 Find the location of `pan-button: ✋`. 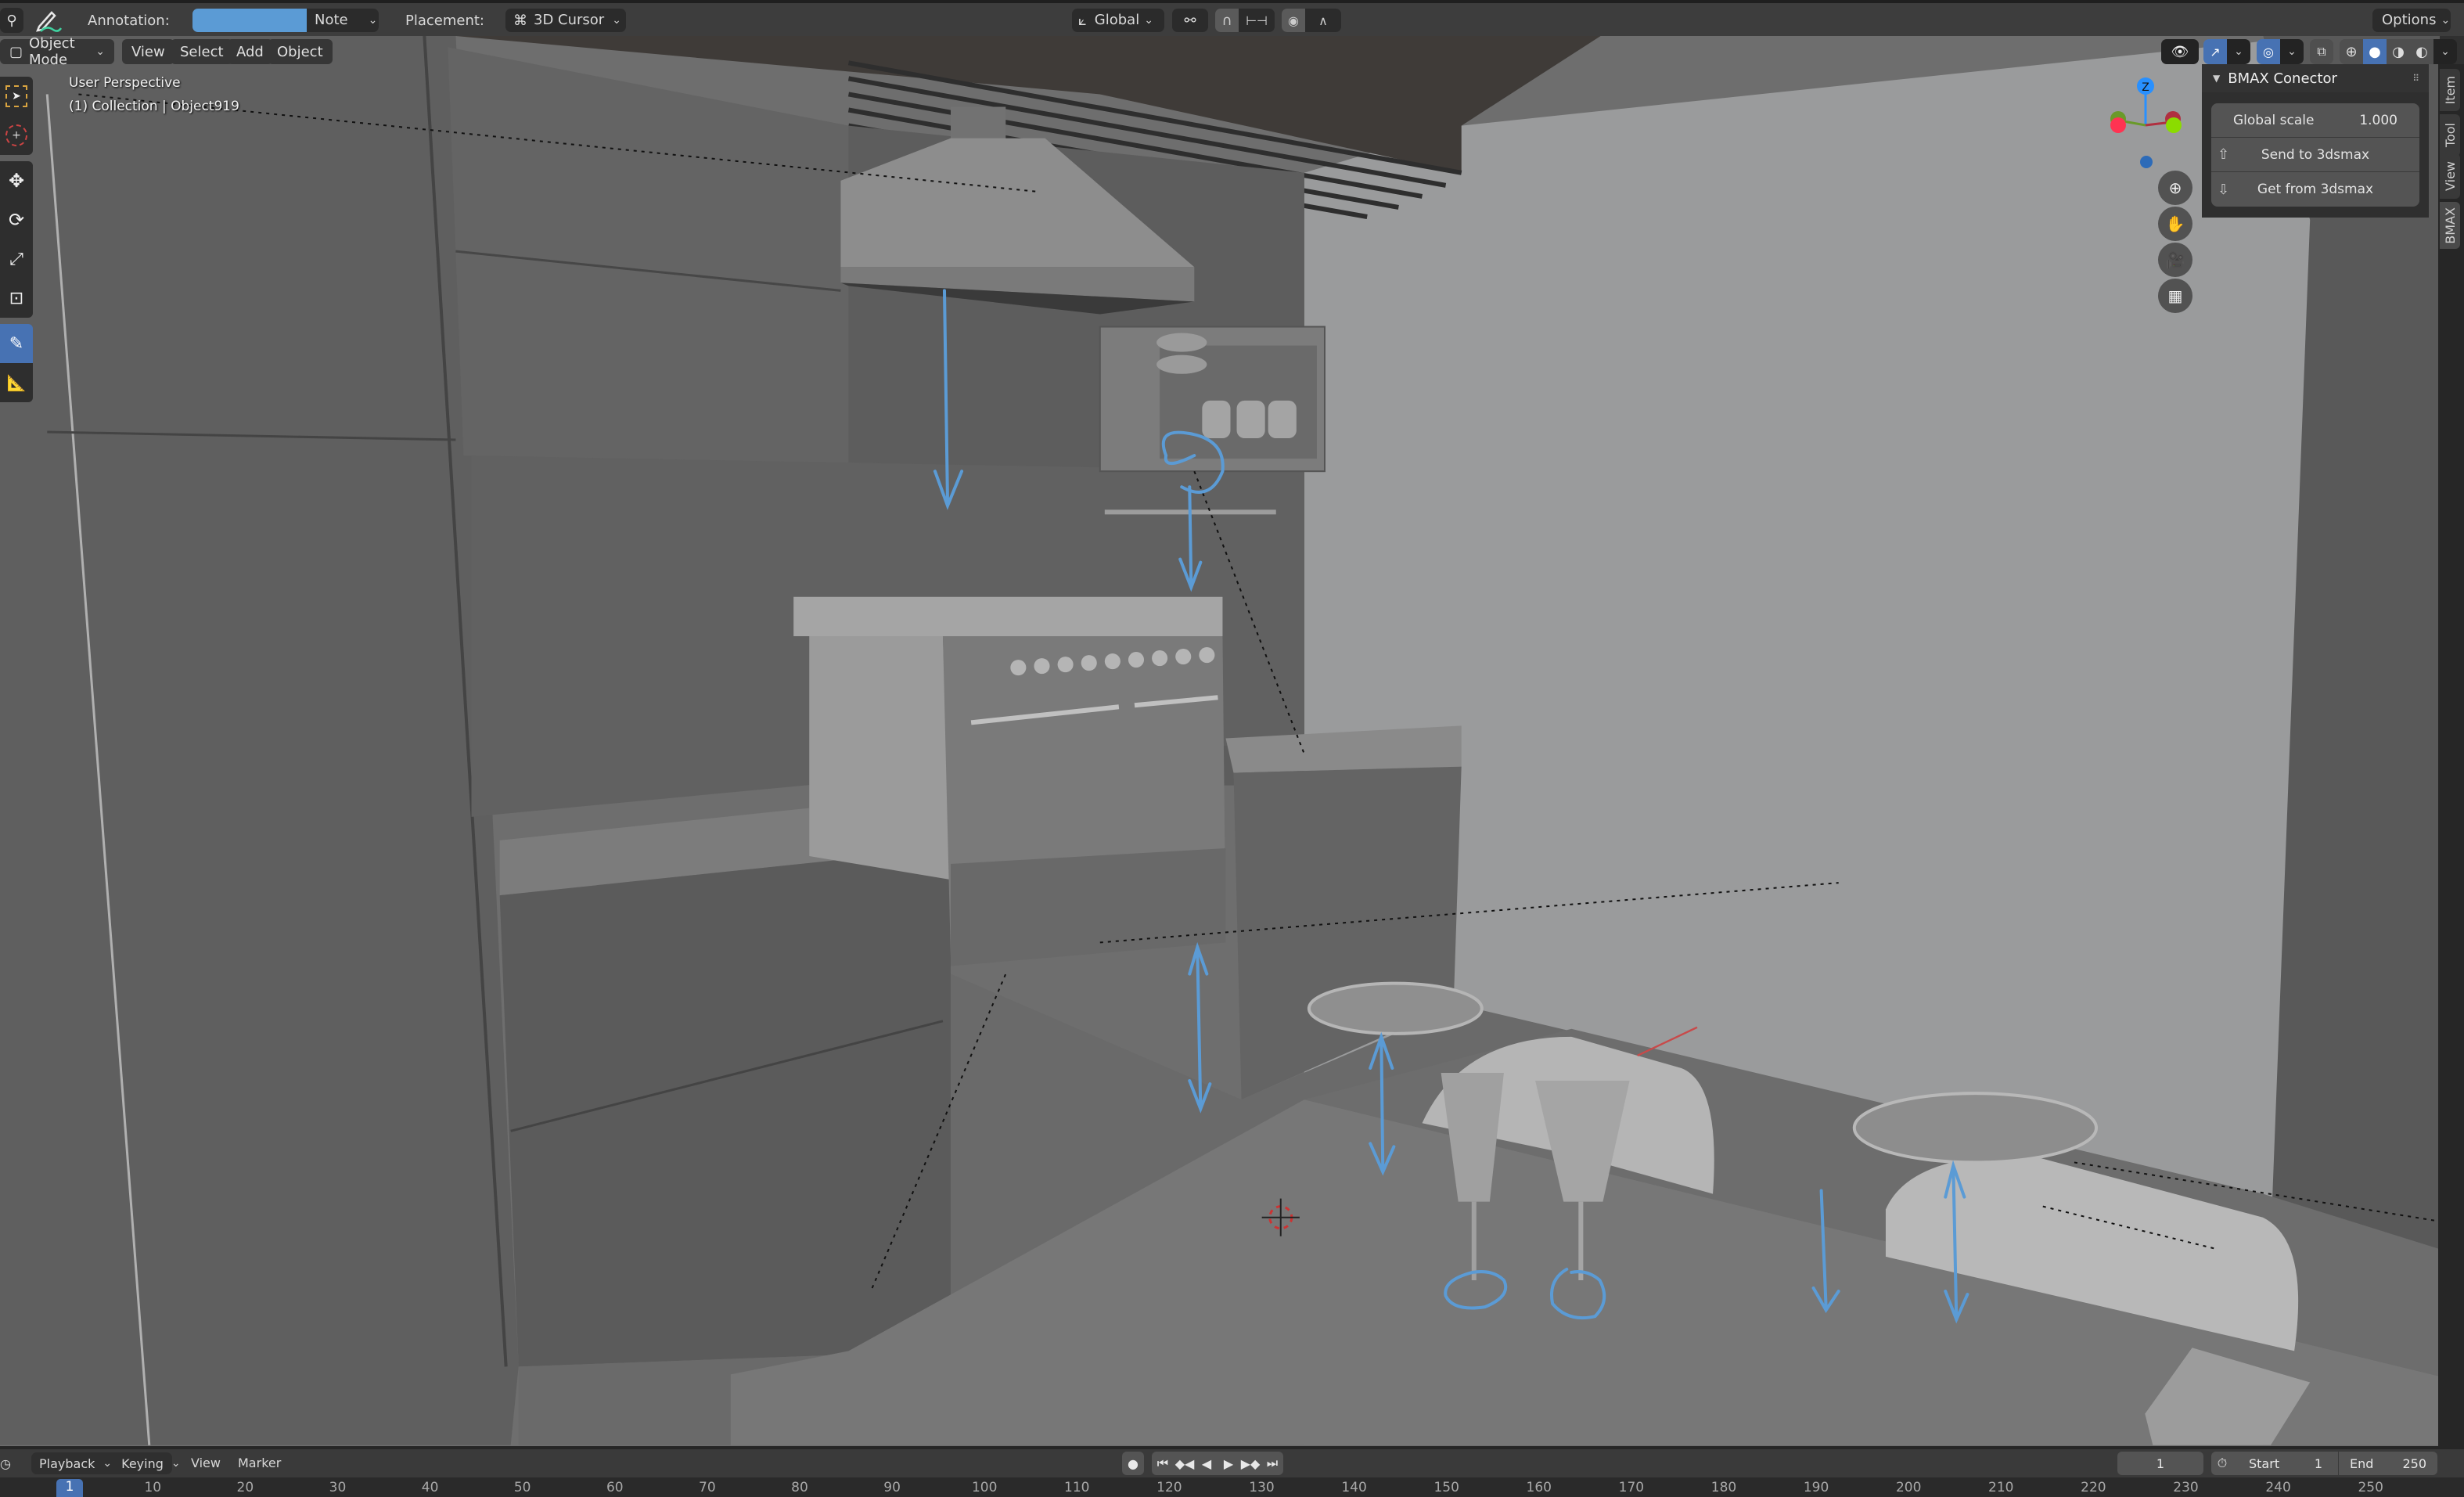

pan-button: ✋ is located at coordinates (2175, 224).